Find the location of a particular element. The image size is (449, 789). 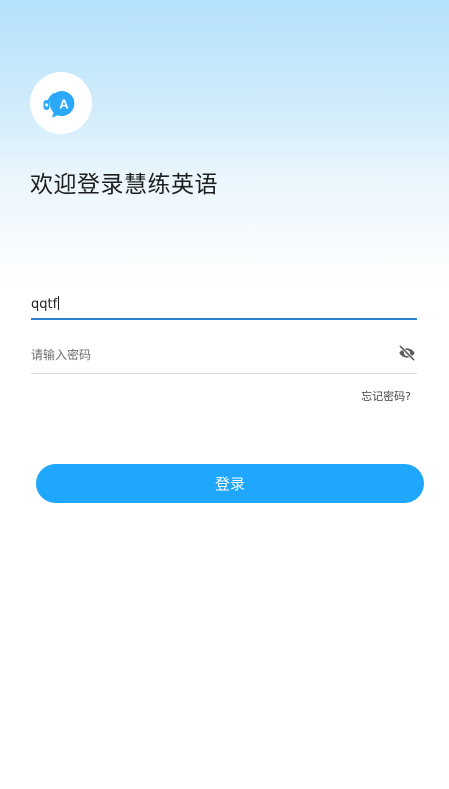

welcome-title: 欢迎登录慧练英语 is located at coordinates (124, 185).